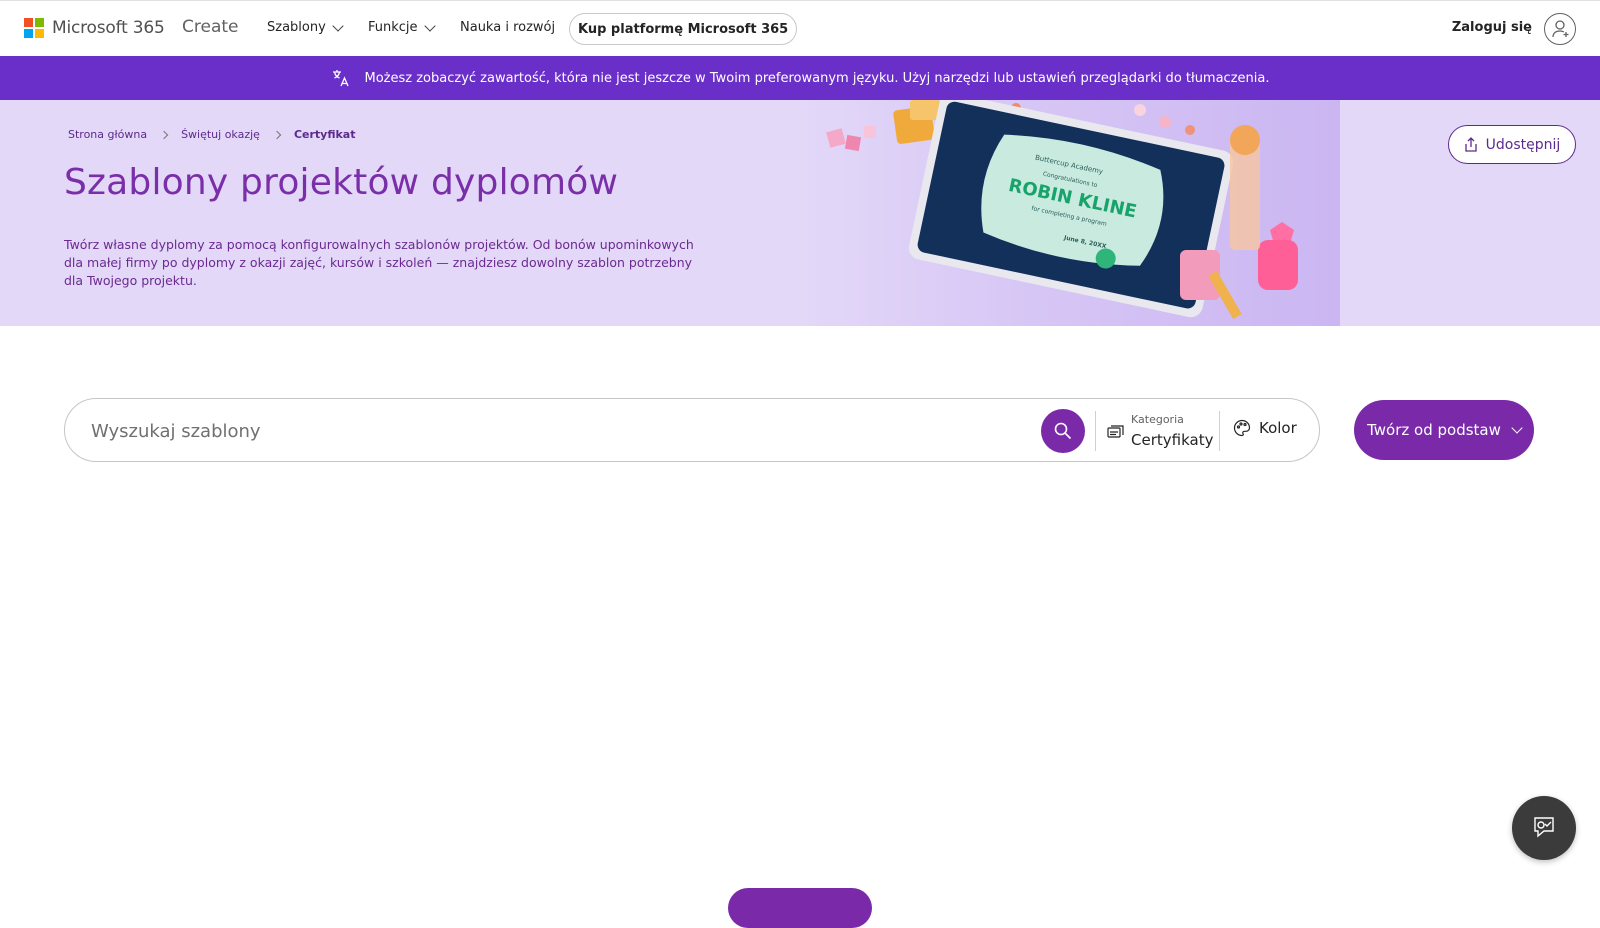 The image size is (1600, 928). Describe the element at coordinates (341, 182) in the screenshot. I see `page-title: Szablony projektów dyplomów` at that location.